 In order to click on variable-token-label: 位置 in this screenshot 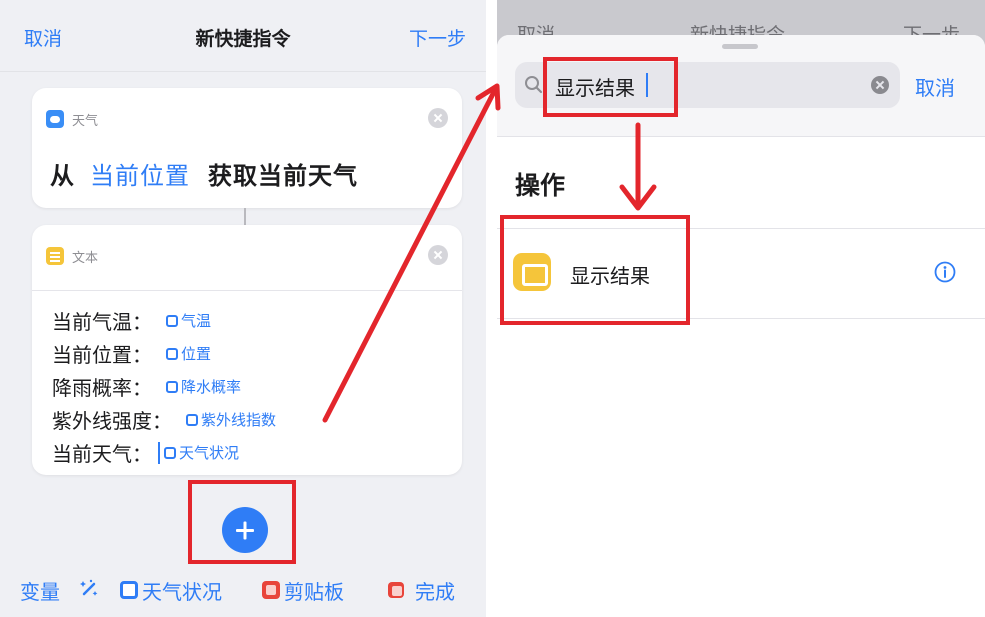, I will do `click(196, 354)`.